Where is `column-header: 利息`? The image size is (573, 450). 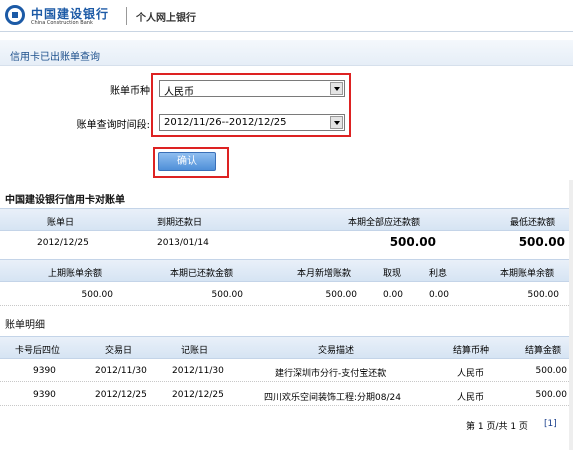 column-header: 利息 is located at coordinates (438, 274).